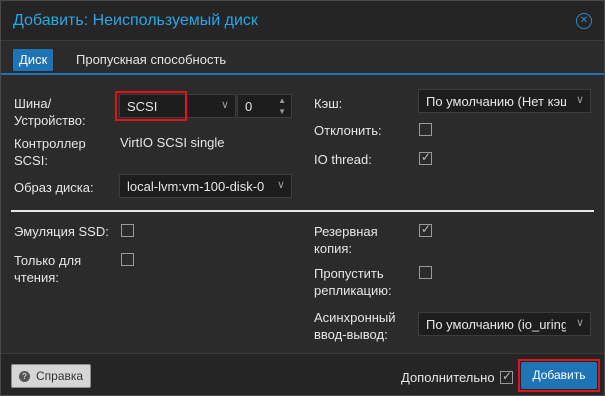  What do you see at coordinates (33, 60) in the screenshot?
I see `tab-disk: Диск` at bounding box center [33, 60].